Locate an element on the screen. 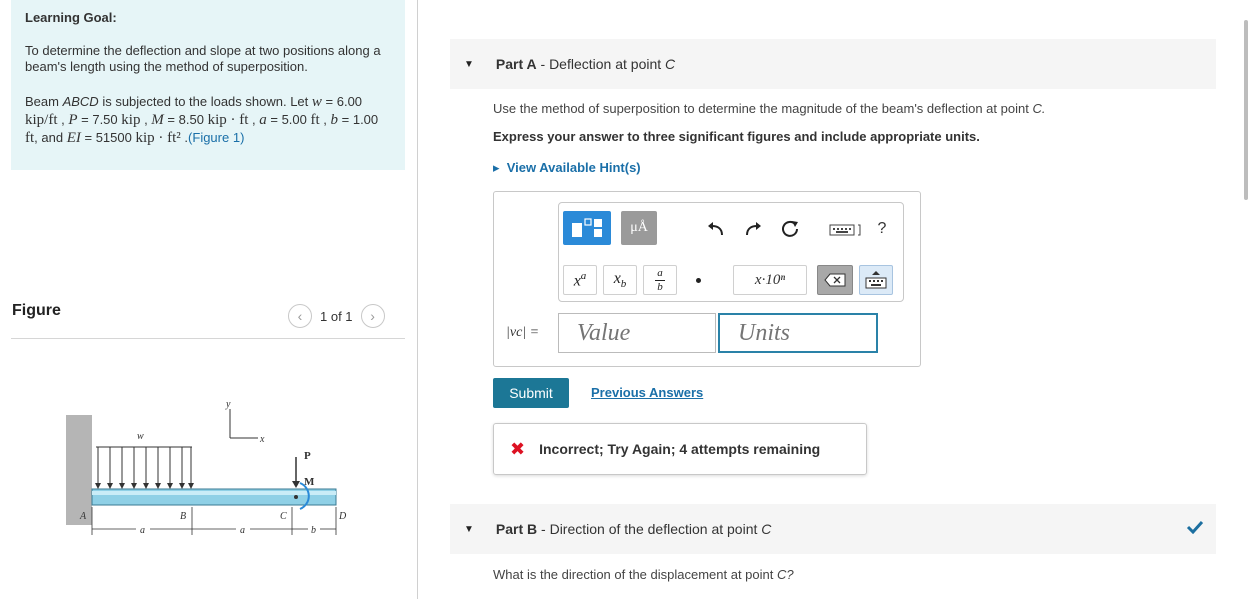 This screenshot has width=1250, height=599. dot-button is located at coordinates (698, 280).